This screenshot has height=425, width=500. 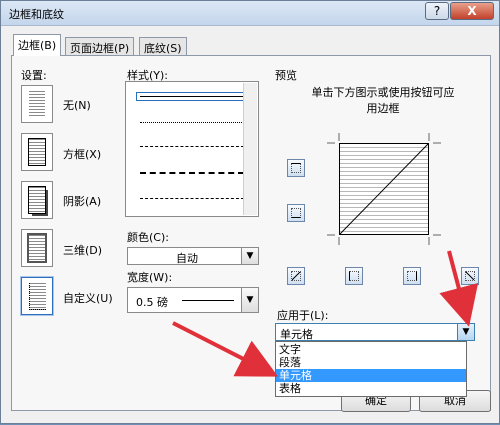 I want to click on arrow-to-dropdown, so click(x=459, y=288).